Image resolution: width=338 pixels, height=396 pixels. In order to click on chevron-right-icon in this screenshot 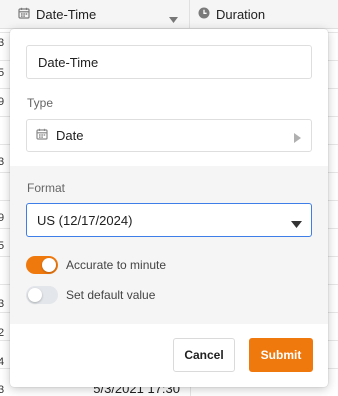, I will do `click(297, 138)`.